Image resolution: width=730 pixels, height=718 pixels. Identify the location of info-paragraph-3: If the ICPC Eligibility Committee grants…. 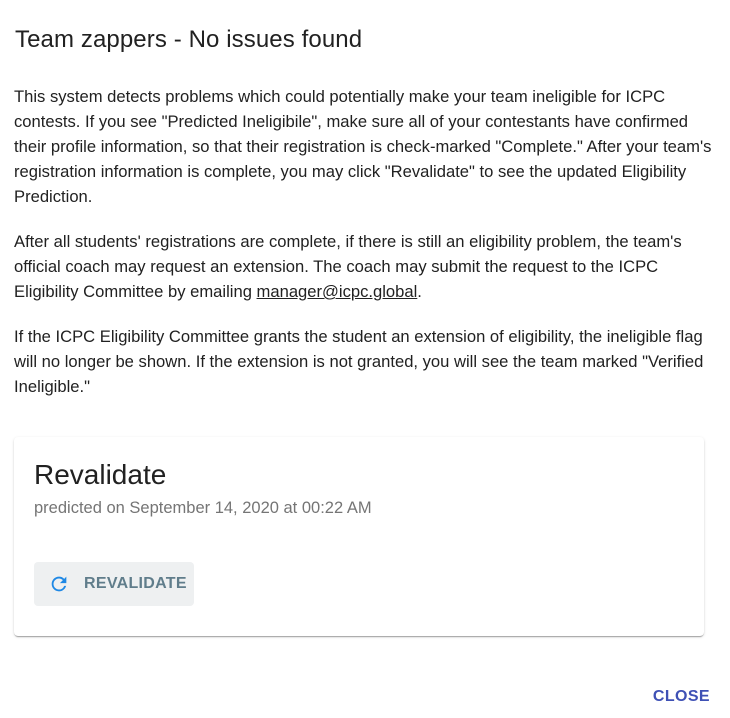
(359, 361).